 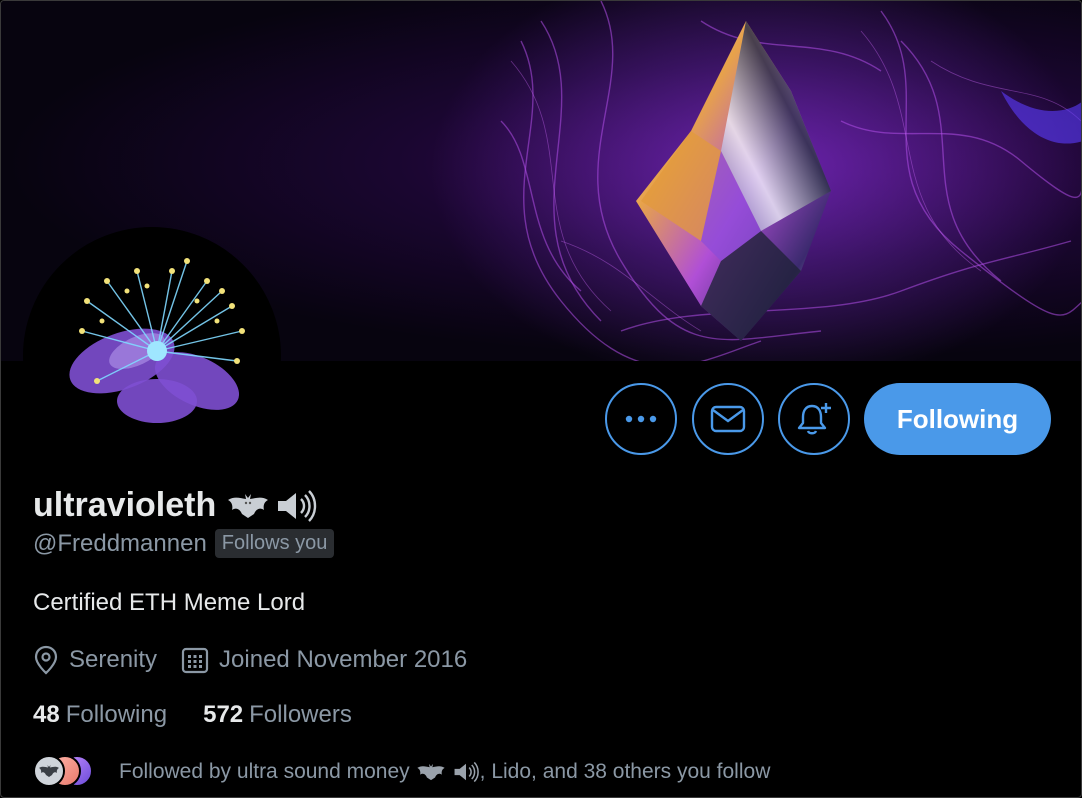 I want to click on followers-label: Followers, so click(x=300, y=714).